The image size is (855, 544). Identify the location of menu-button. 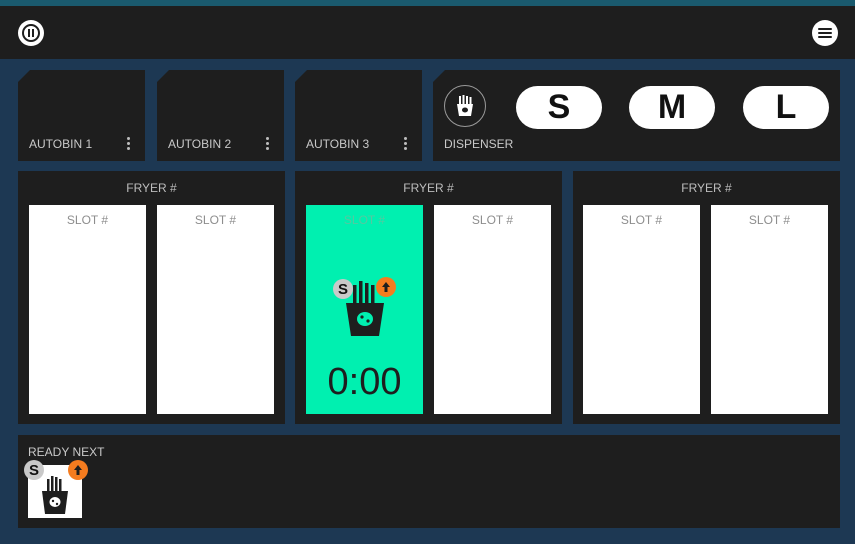
(825, 33).